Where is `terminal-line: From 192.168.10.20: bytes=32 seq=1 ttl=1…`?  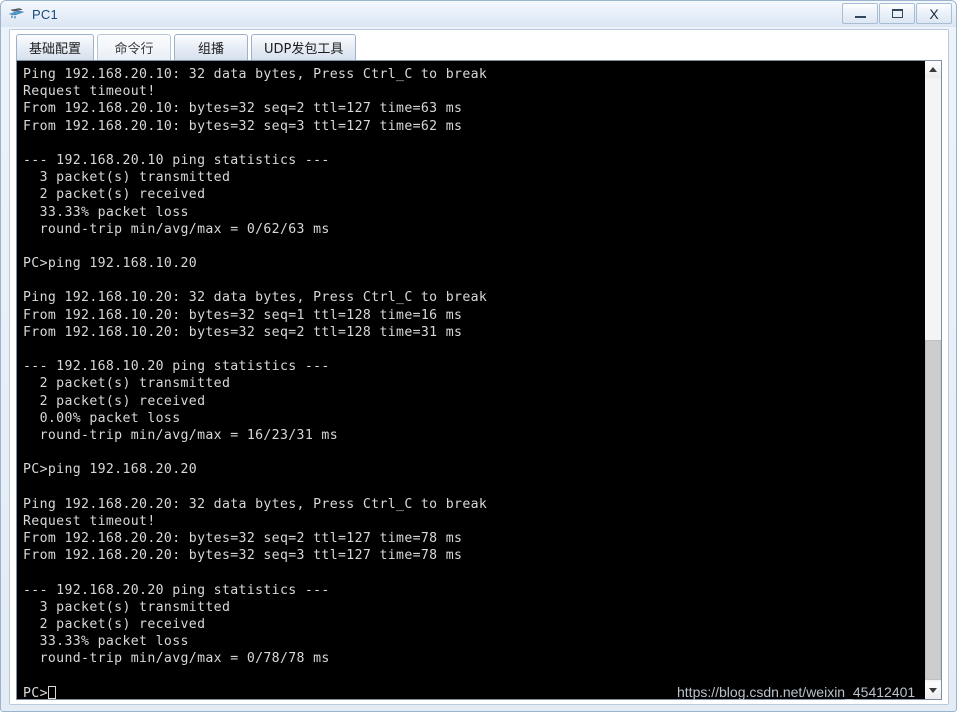 terminal-line: From 192.168.10.20: bytes=32 seq=1 ttl=1… is located at coordinates (243, 315).